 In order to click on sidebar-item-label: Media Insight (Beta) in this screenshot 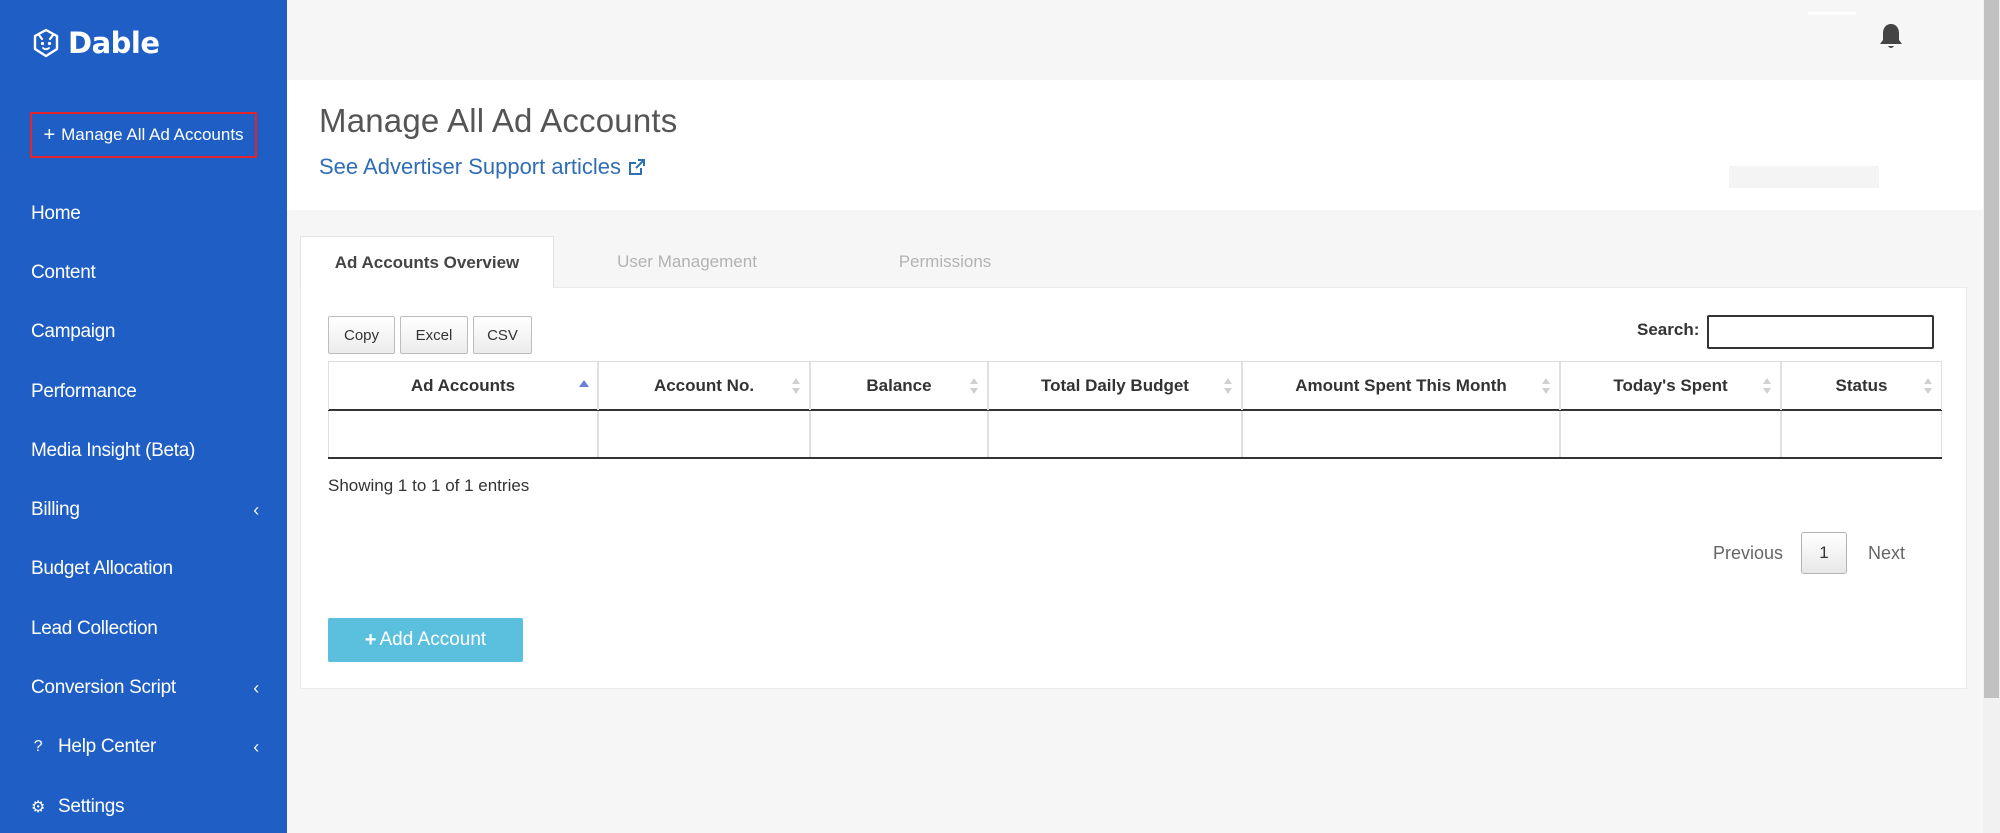, I will do `click(113, 450)`.